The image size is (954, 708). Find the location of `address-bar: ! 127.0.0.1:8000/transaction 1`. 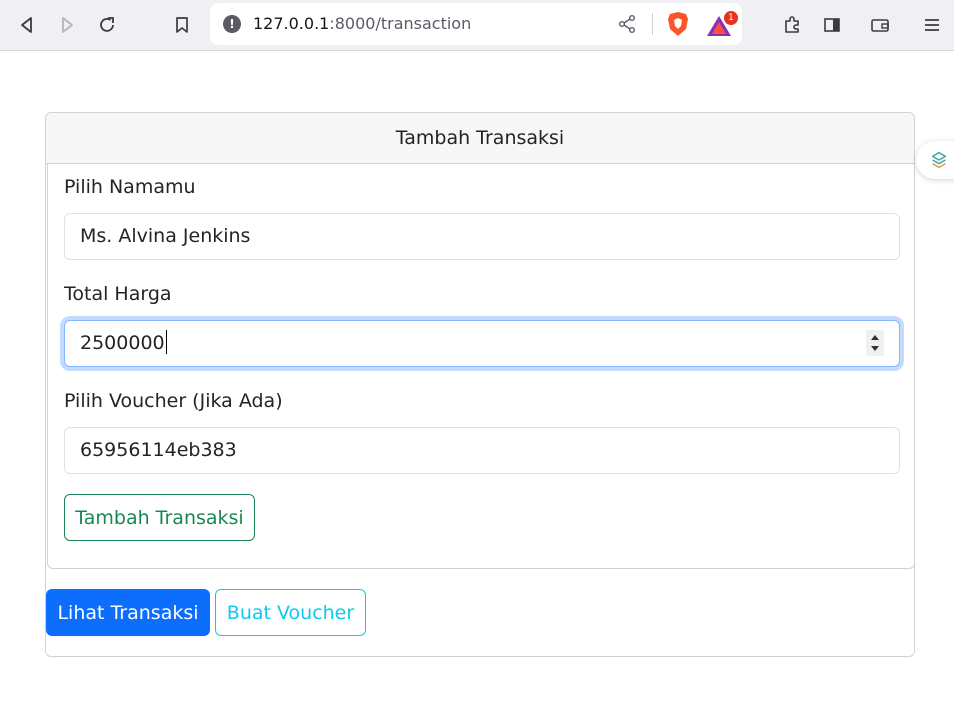

address-bar: ! 127.0.0.1:8000/transaction 1 is located at coordinates (476, 24).